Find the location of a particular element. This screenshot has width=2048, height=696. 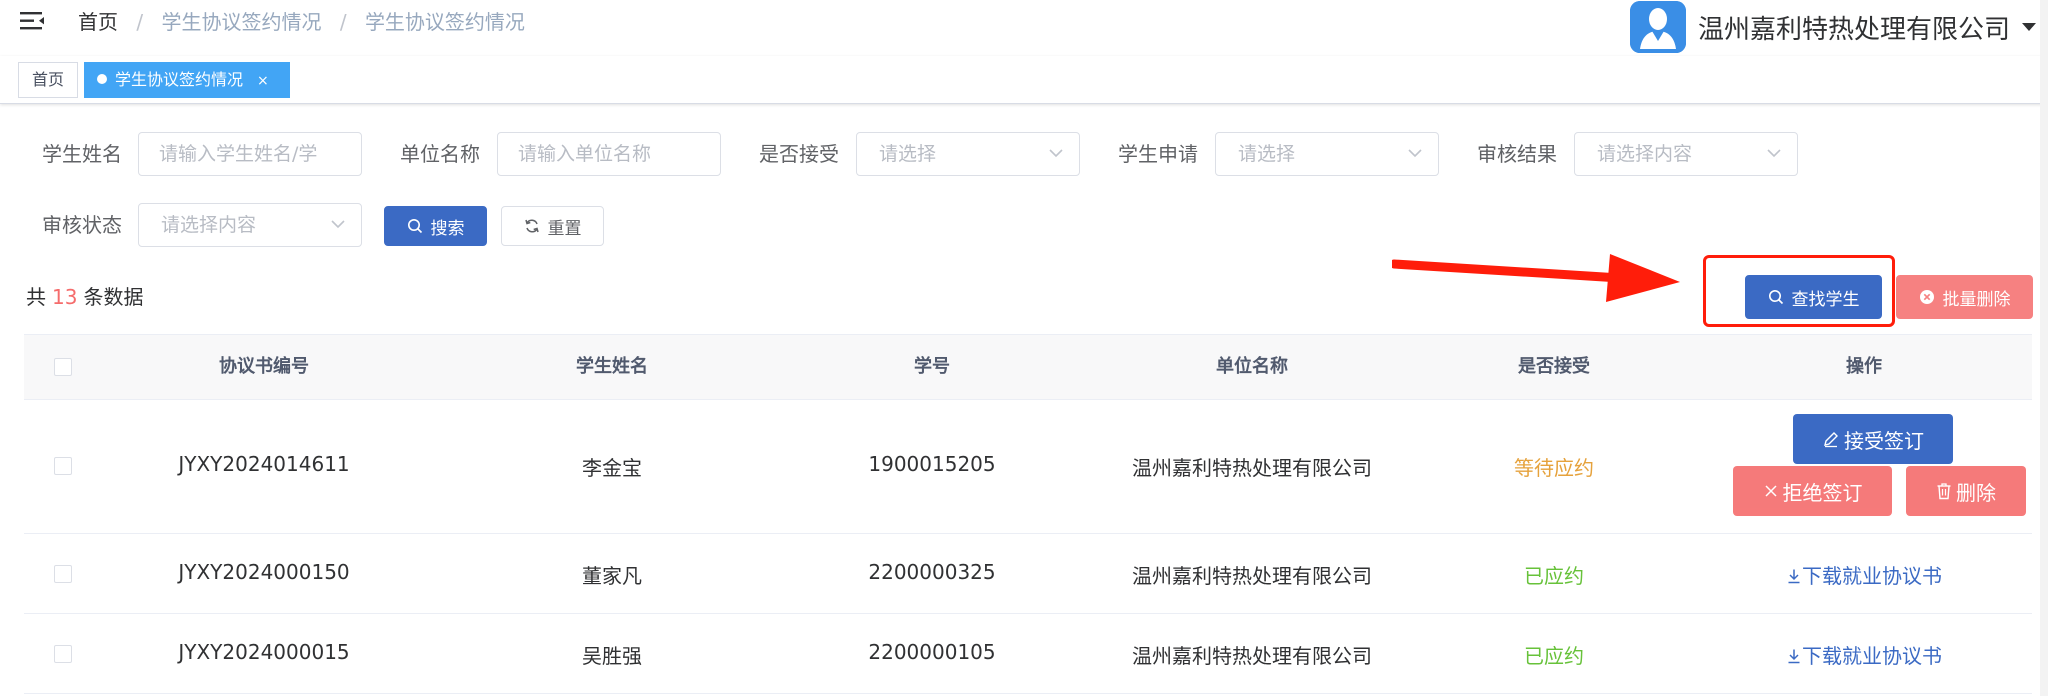

trash-icon is located at coordinates (1944, 491).